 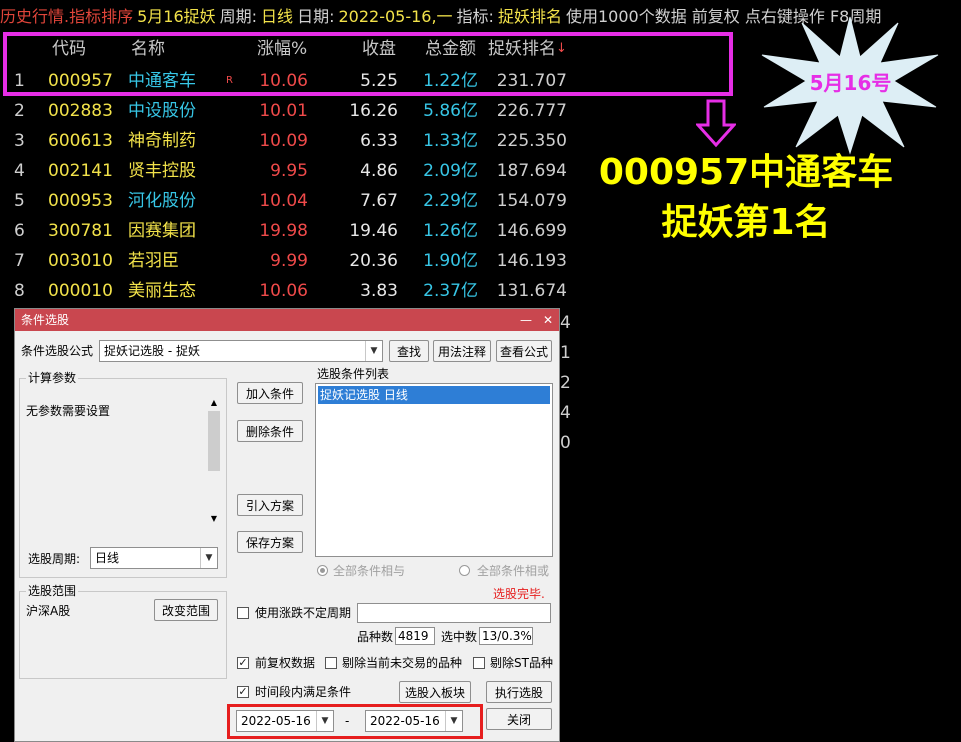 What do you see at coordinates (300, 111) in the screenshot?
I see `table-row: 2 002883 中设股份 10.01 16.26 5.86亿 226.777` at bounding box center [300, 111].